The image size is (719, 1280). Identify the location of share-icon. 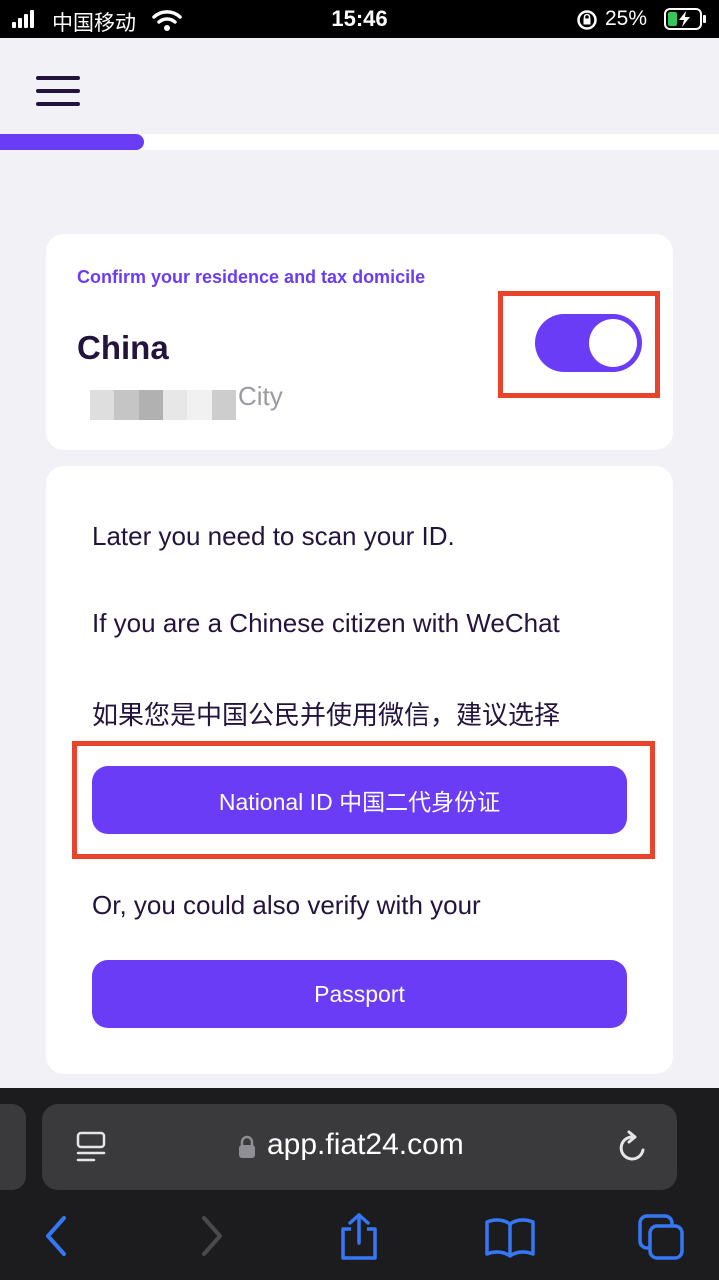
(359, 1237).